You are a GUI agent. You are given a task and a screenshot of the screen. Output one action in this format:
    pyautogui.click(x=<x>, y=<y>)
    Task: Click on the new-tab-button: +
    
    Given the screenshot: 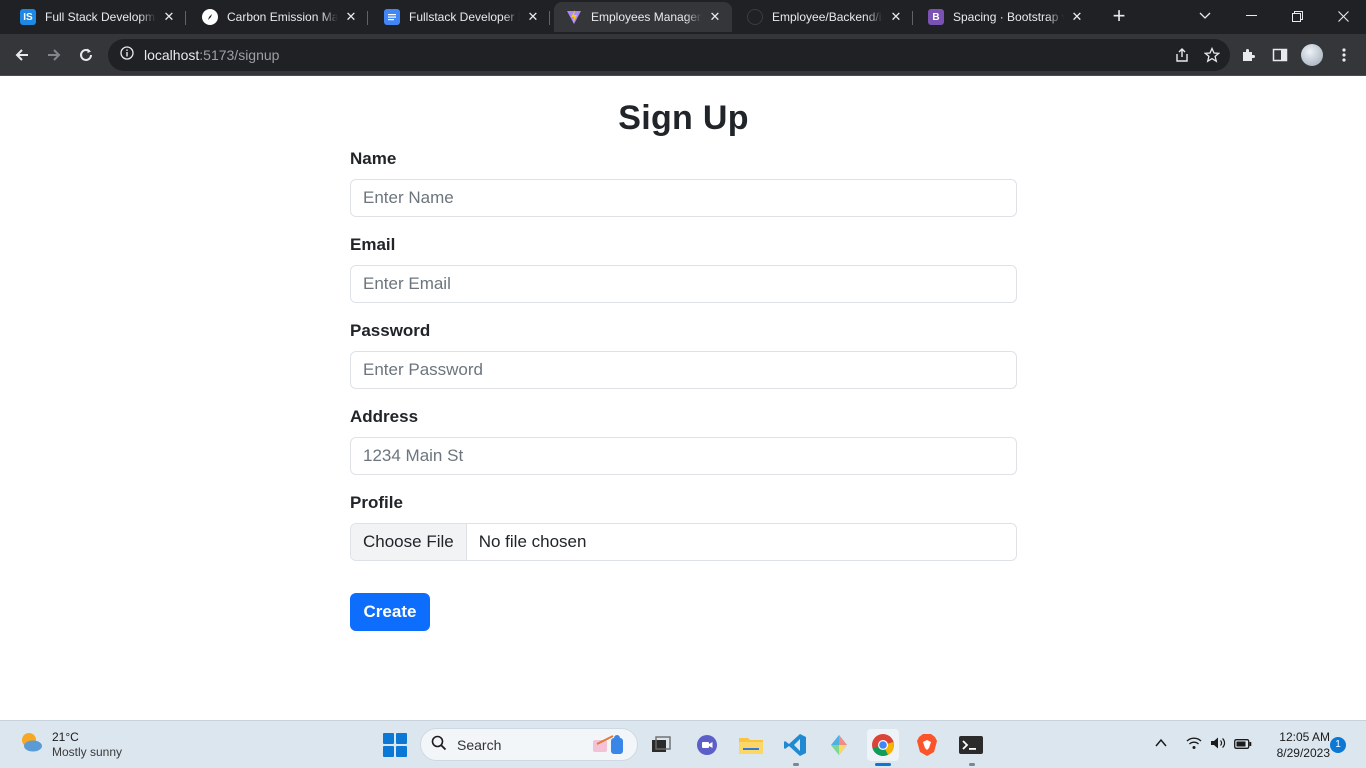 What is the action you would take?
    pyautogui.click(x=1119, y=17)
    